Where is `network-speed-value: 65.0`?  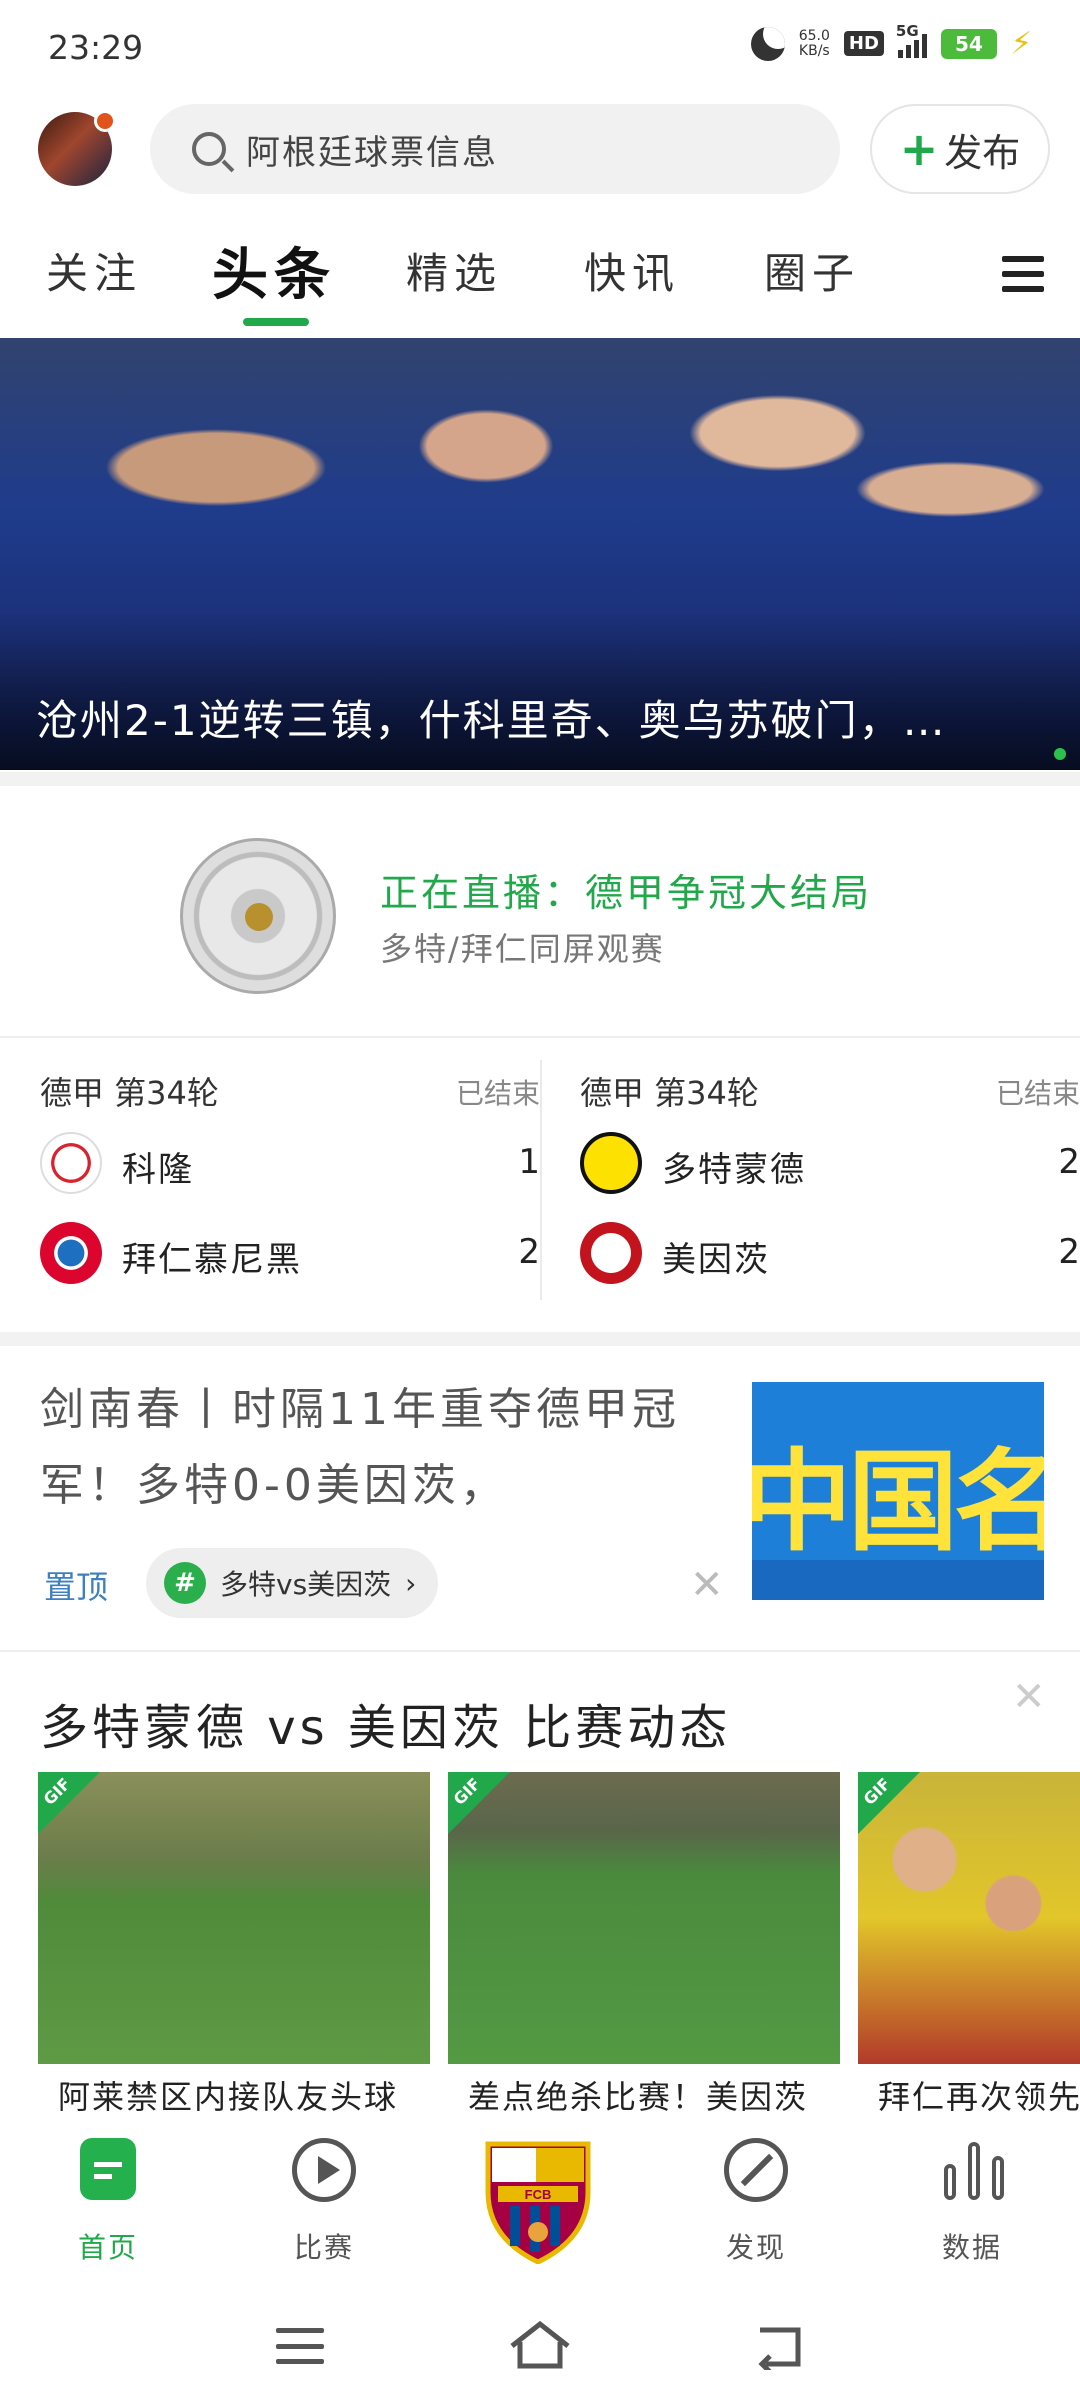 network-speed-value: 65.0 is located at coordinates (814, 35).